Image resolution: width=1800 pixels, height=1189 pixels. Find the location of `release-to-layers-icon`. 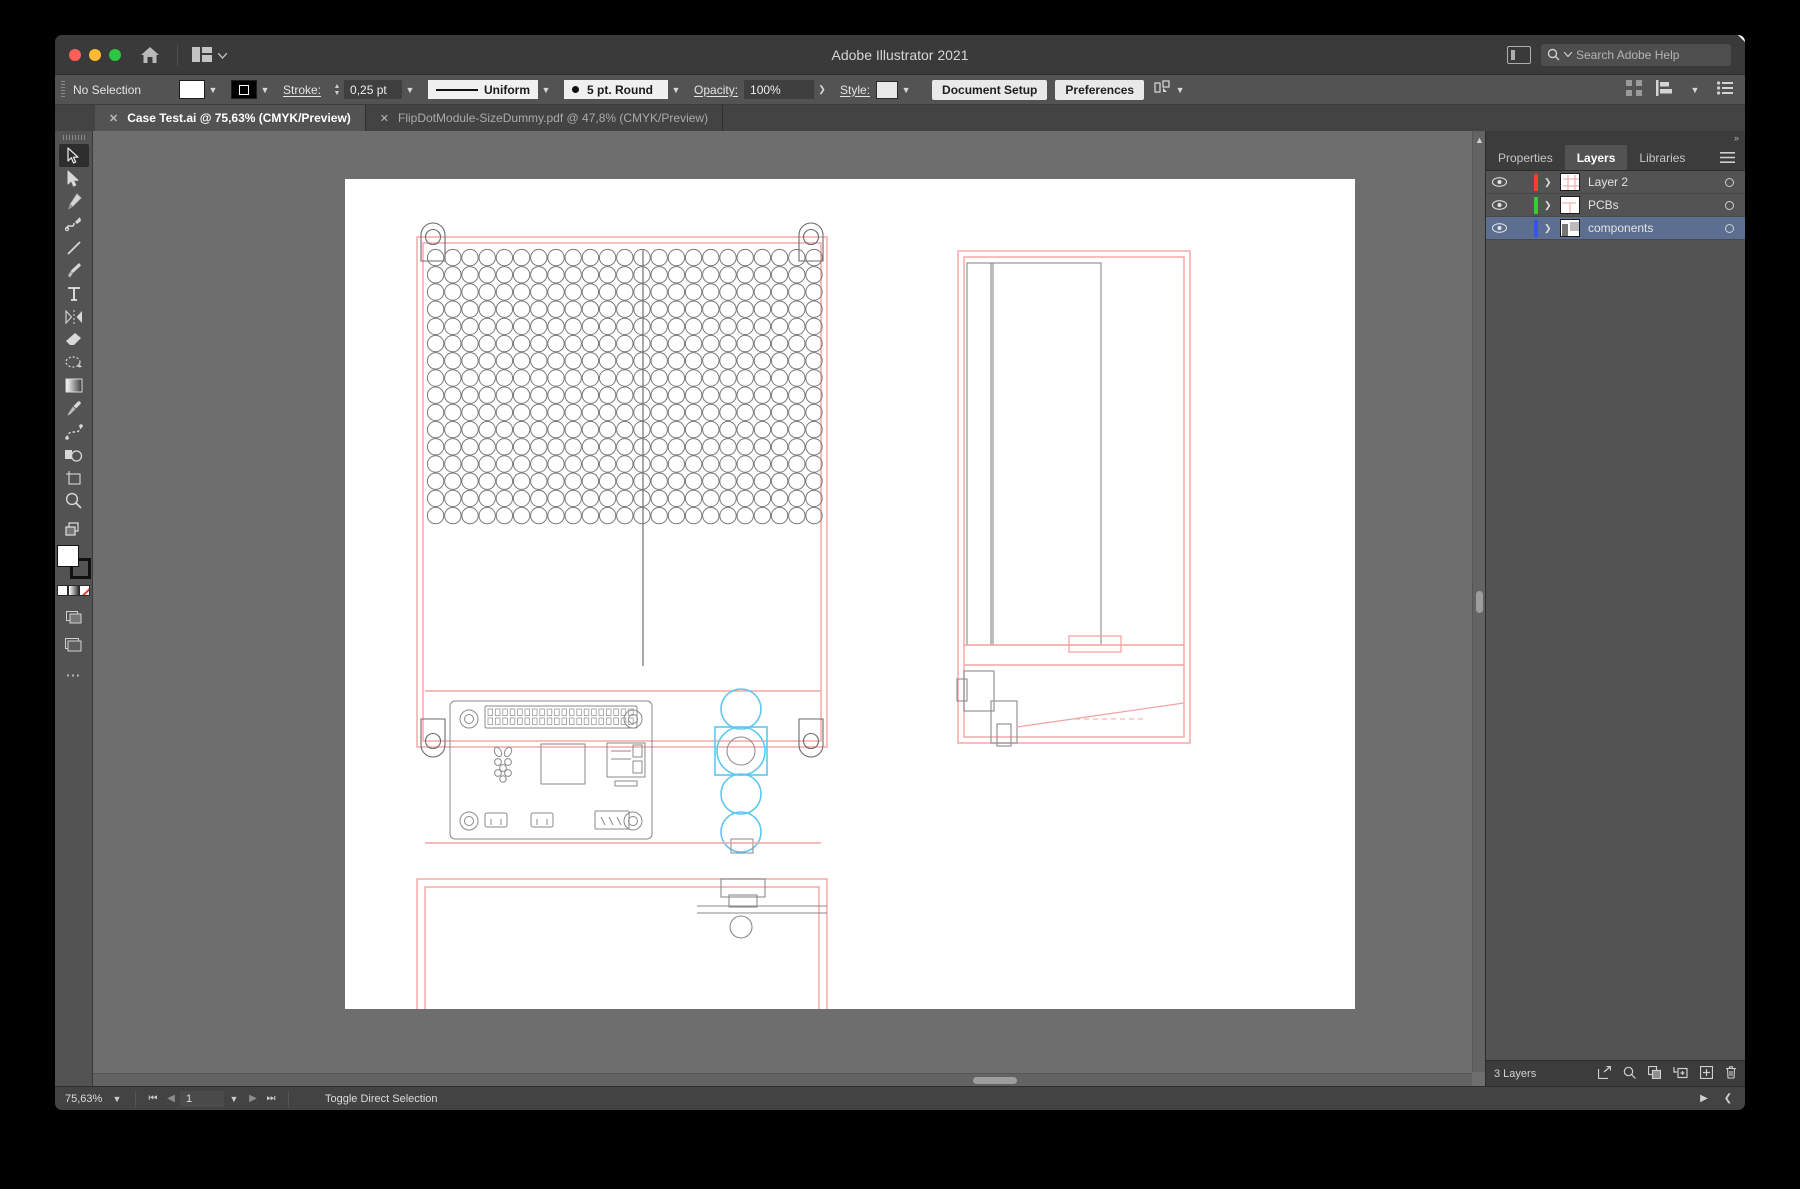

release-to-layers-icon is located at coordinates (1604, 1073).